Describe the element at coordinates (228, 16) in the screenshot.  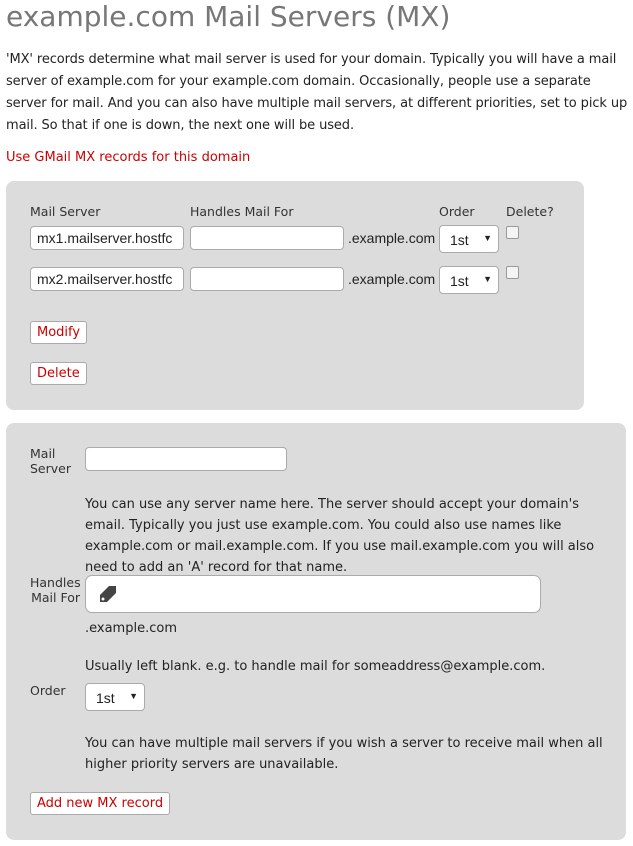
I see `page-title: example.com Mail Servers (MX)` at that location.